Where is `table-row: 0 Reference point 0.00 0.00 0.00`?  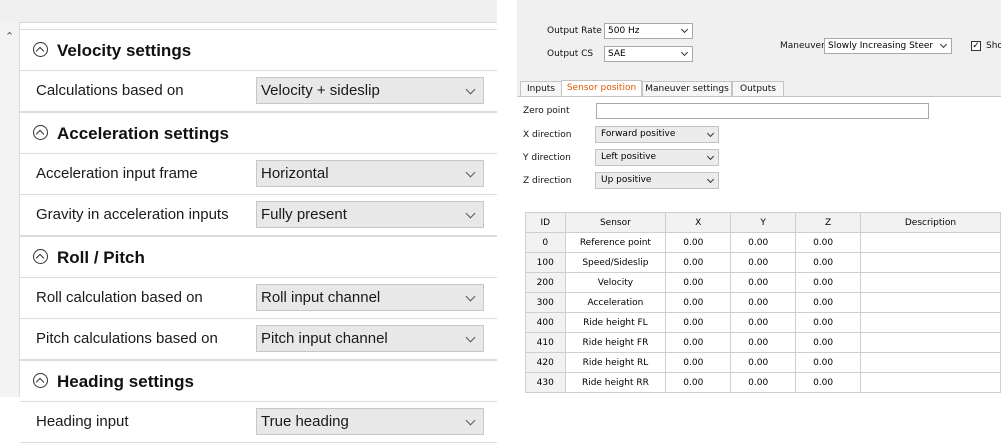
table-row: 0 Reference point 0.00 0.00 0.00 is located at coordinates (763, 242).